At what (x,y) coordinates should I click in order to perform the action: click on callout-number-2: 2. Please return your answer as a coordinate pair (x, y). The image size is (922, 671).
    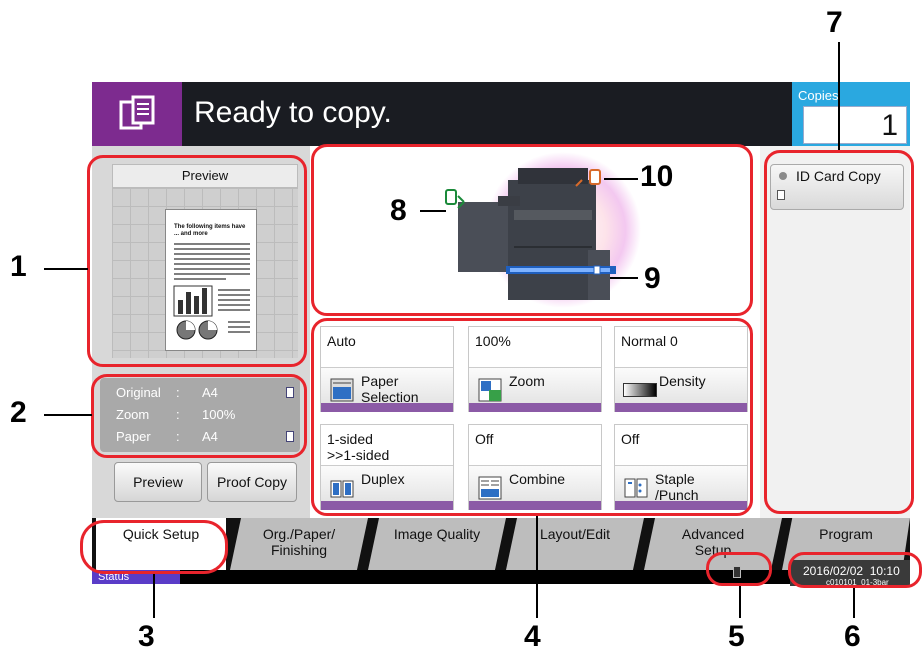
    Looking at the image, I should click on (18, 412).